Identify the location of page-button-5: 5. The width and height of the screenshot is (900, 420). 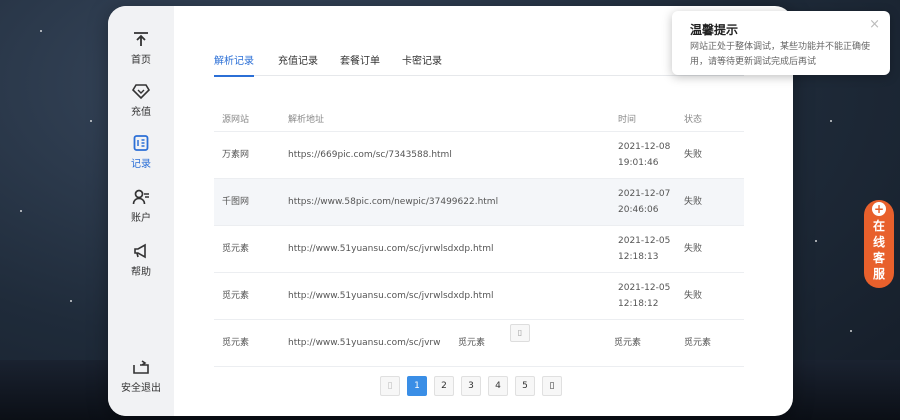
(525, 386).